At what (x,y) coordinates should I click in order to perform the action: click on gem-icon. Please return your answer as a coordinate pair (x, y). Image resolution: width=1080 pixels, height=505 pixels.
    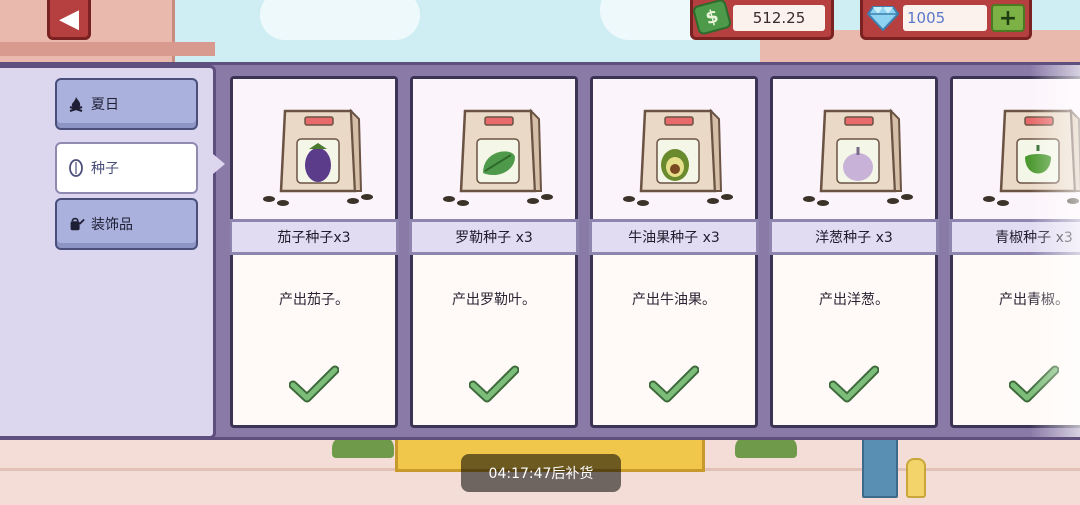
    Looking at the image, I should click on (883, 18).